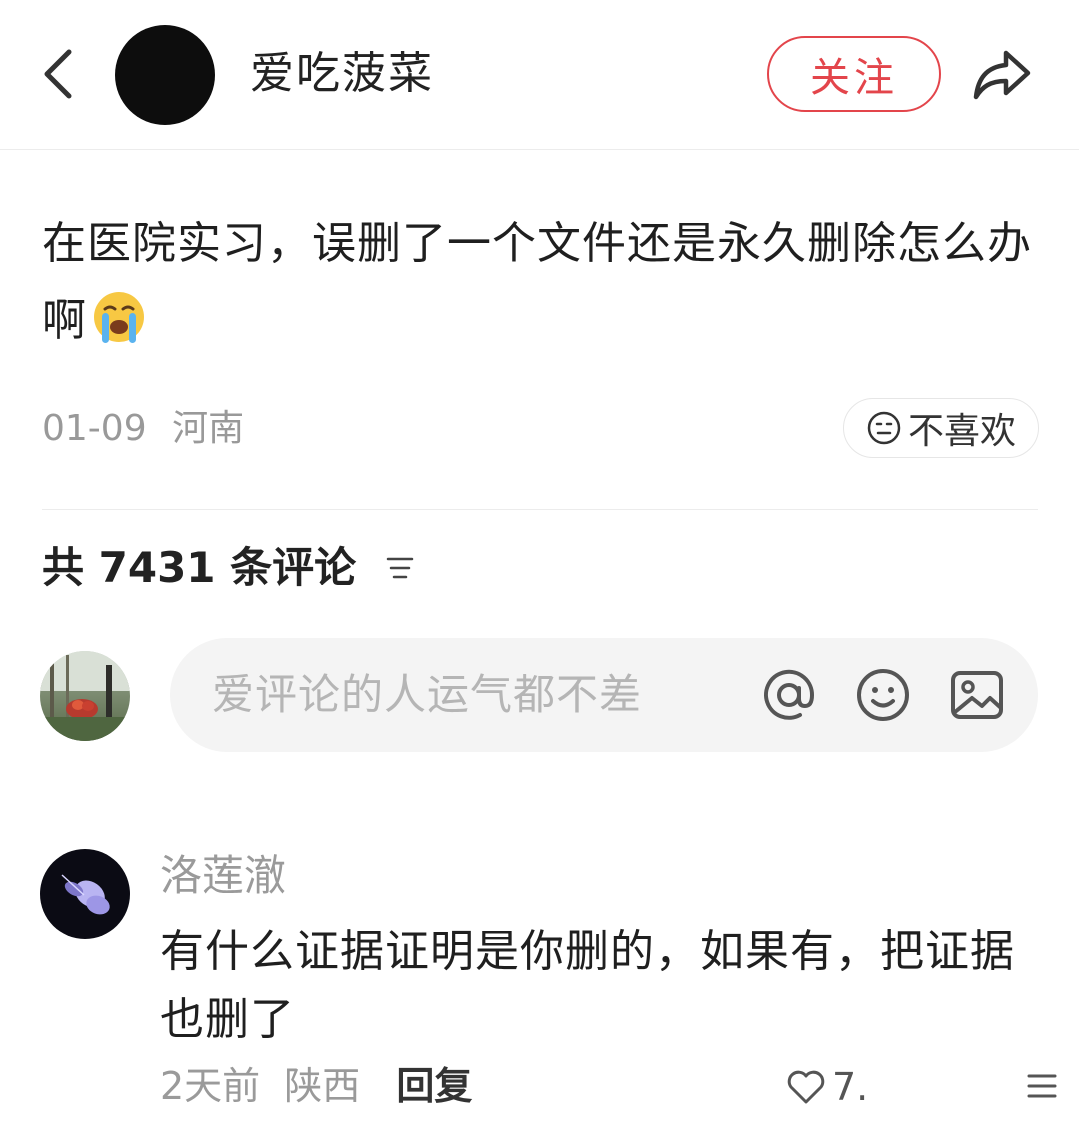 The width and height of the screenshot is (1079, 1125). I want to click on comment-location: 陕西, so click(322, 1086).